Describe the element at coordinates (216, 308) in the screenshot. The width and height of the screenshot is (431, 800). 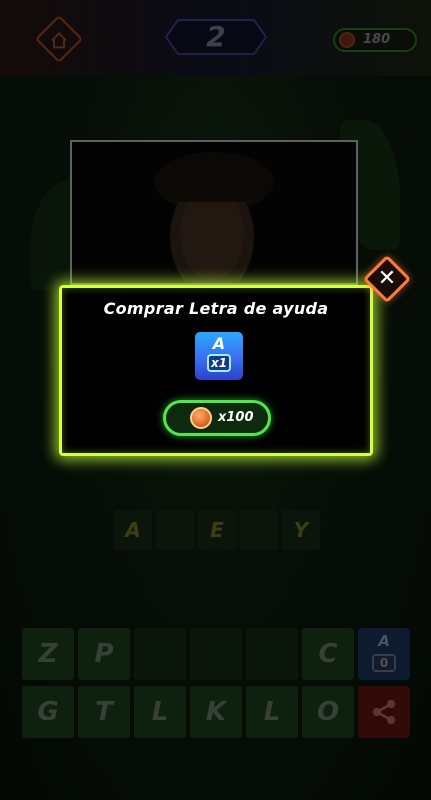
I see `dialog-title: Comprar Letra de ayuda` at that location.